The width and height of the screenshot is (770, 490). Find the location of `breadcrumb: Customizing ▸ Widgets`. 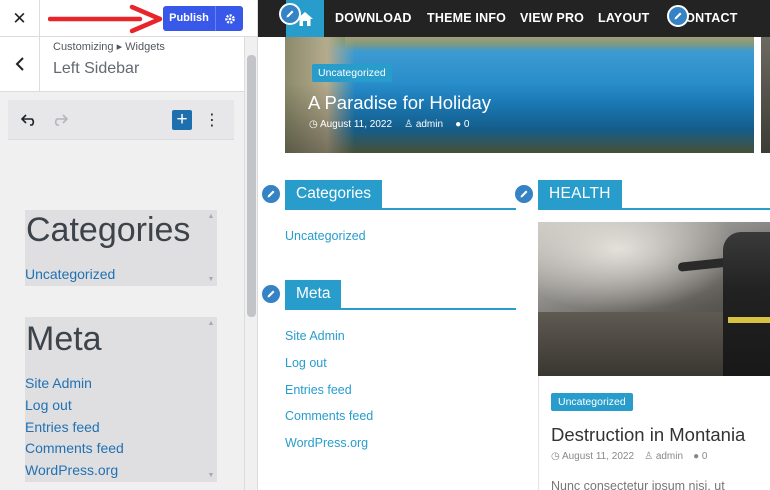

breadcrumb: Customizing ▸ Widgets is located at coordinates (109, 47).